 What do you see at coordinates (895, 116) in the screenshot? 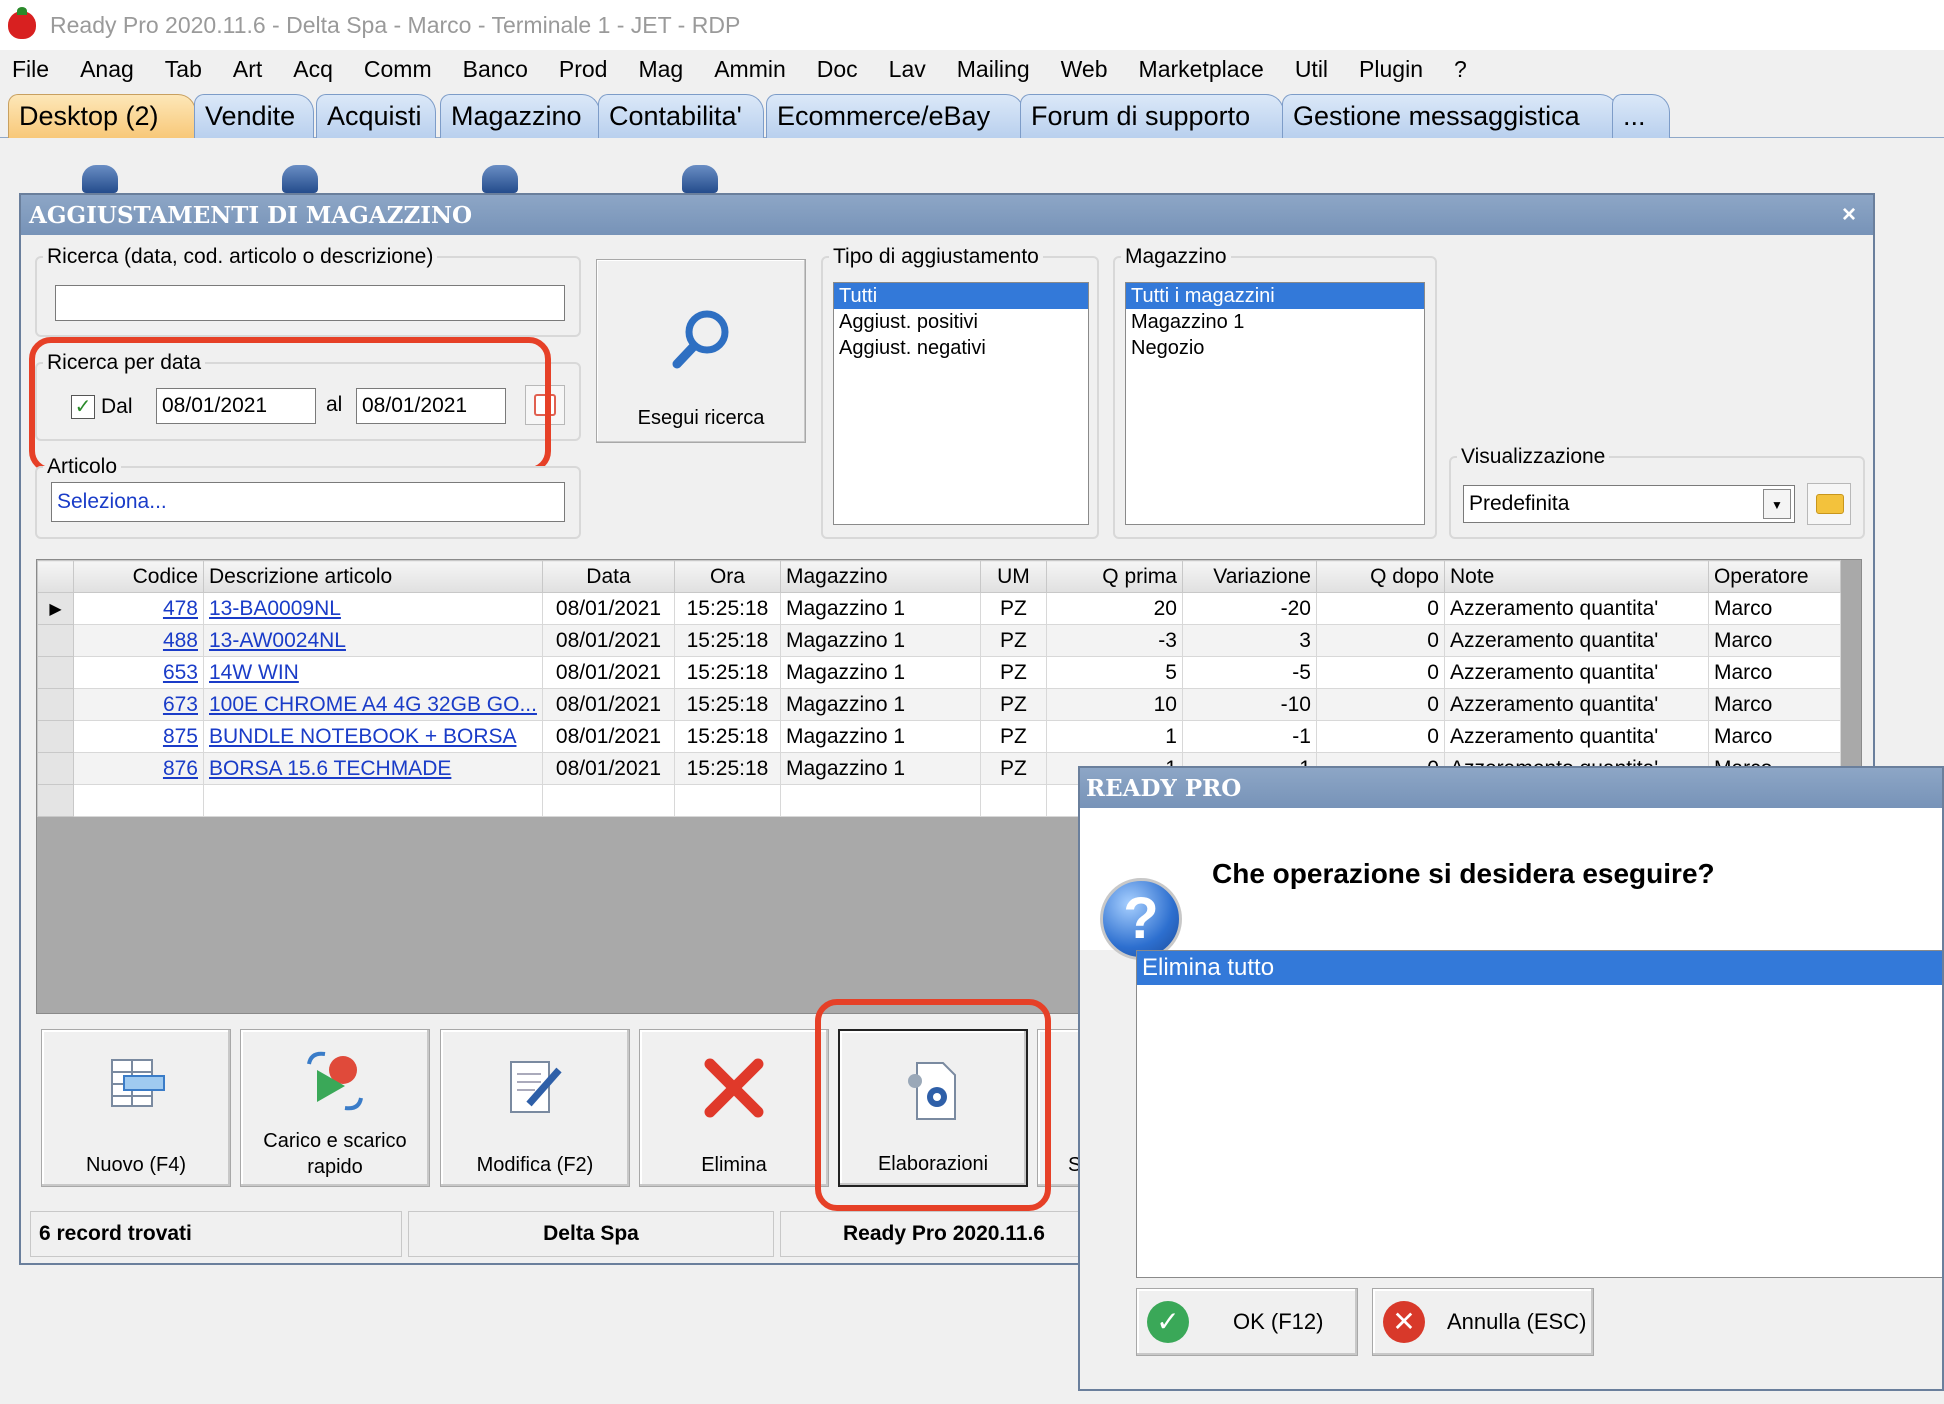
I see `tab-ecommerce: Ecommerce/eBay` at bounding box center [895, 116].